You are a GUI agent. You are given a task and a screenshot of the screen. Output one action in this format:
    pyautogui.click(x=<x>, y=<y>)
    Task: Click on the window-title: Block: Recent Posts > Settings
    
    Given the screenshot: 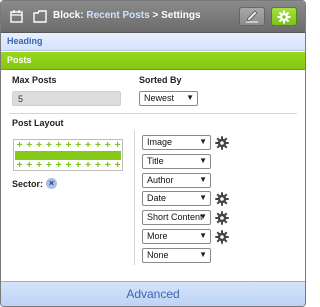 What is the action you would take?
    pyautogui.click(x=127, y=15)
    